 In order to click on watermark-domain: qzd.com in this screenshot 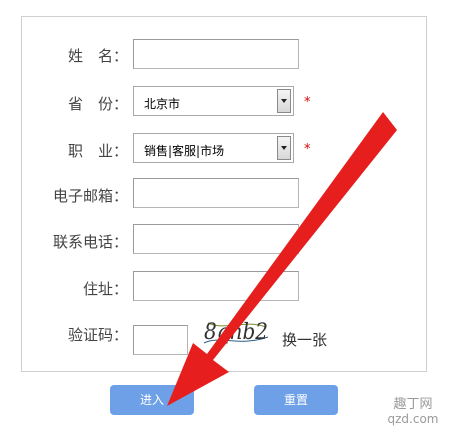, I will do `click(413, 419)`.